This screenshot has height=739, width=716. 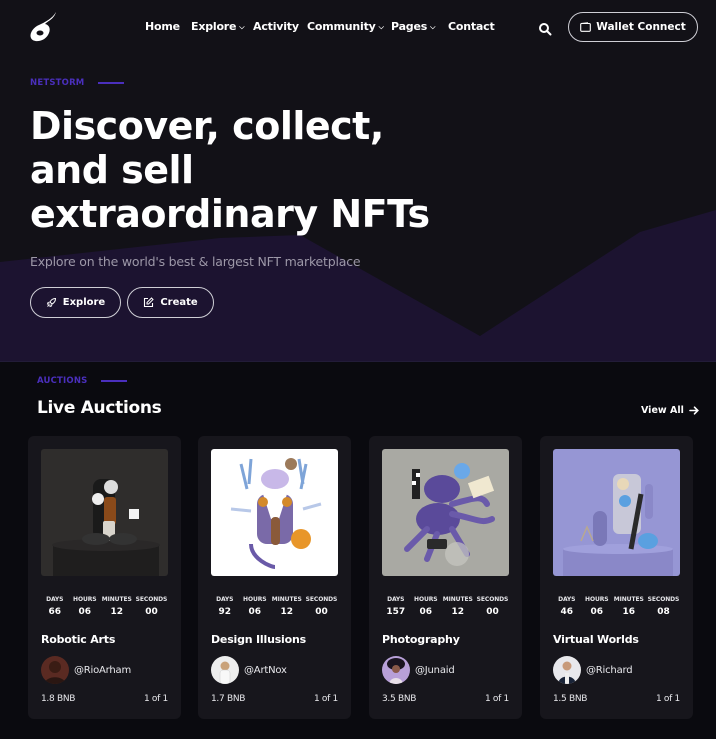 I want to click on eyebrow-line, so click(x=111, y=83).